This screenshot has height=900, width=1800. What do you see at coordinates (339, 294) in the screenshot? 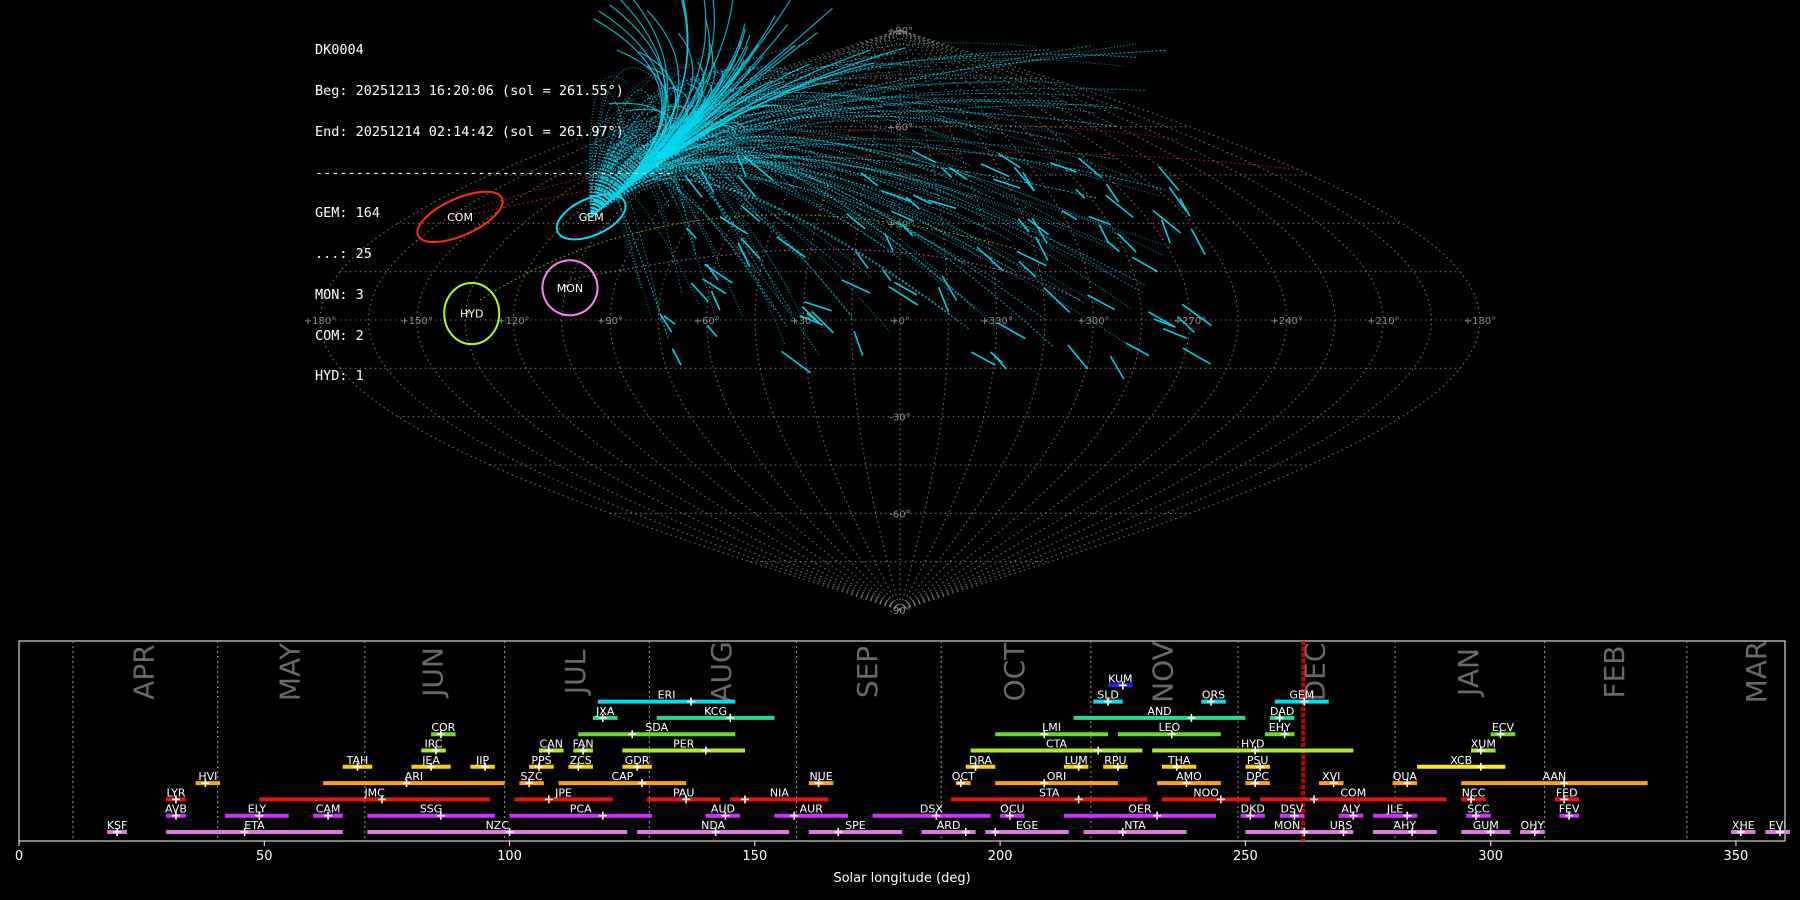
I see `shower-count: MON: 3` at bounding box center [339, 294].